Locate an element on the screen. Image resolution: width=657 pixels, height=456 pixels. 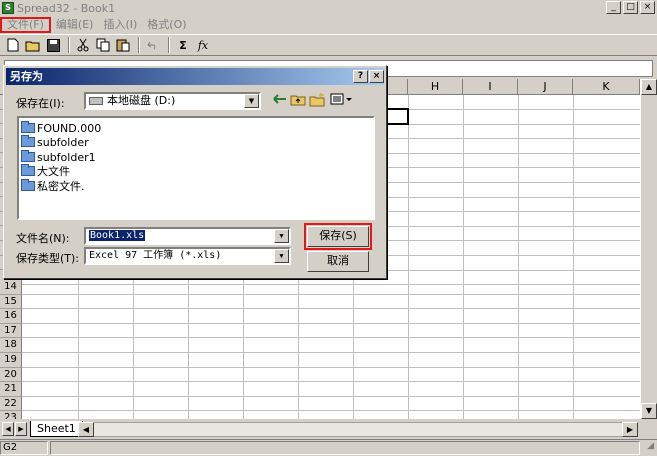
filetype-select: Excel 97 工作簿 (*.xls) ▼ is located at coordinates (187, 256).